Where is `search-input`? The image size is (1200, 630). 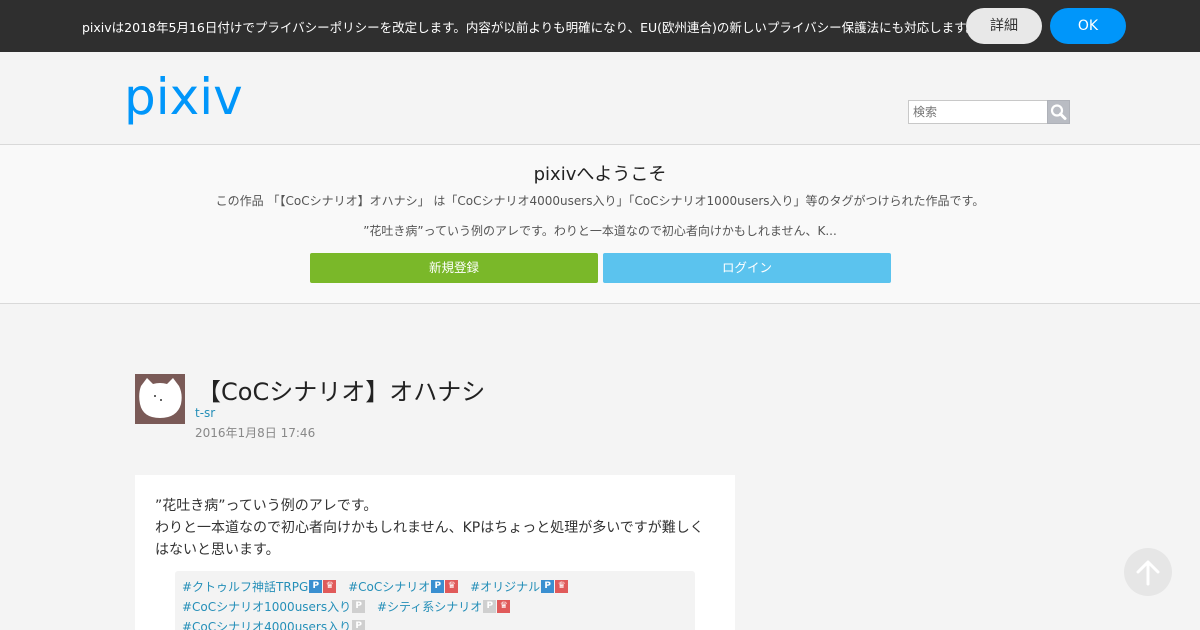
search-input is located at coordinates (978, 112).